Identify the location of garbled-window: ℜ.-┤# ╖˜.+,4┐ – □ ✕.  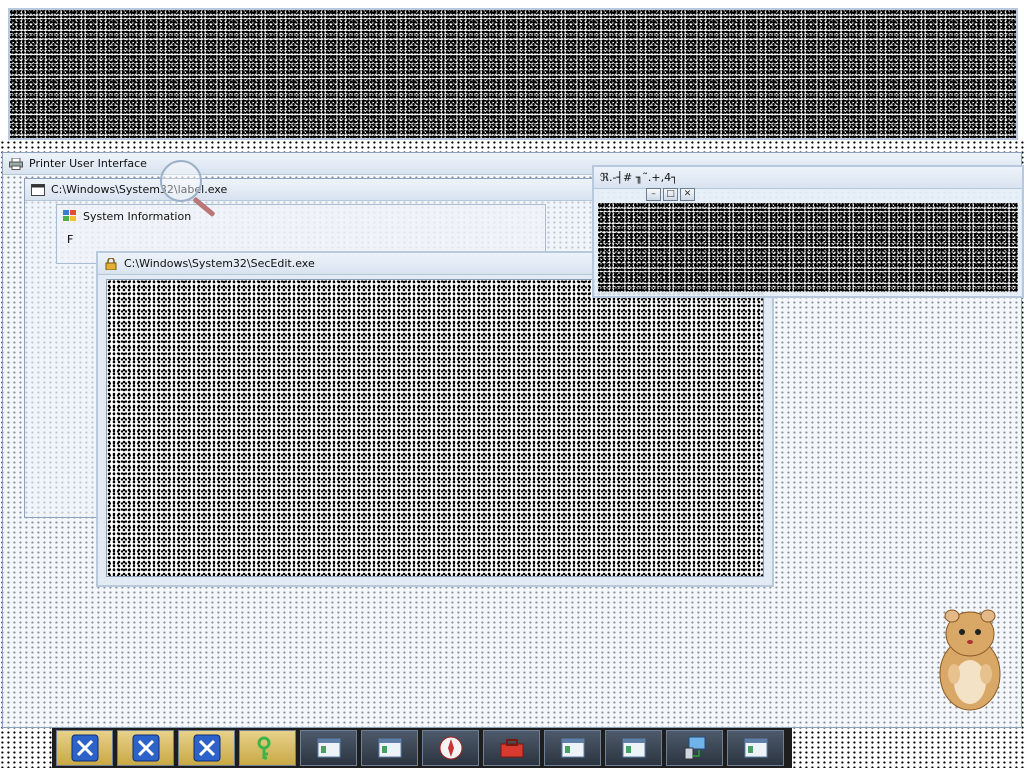
(808, 231).